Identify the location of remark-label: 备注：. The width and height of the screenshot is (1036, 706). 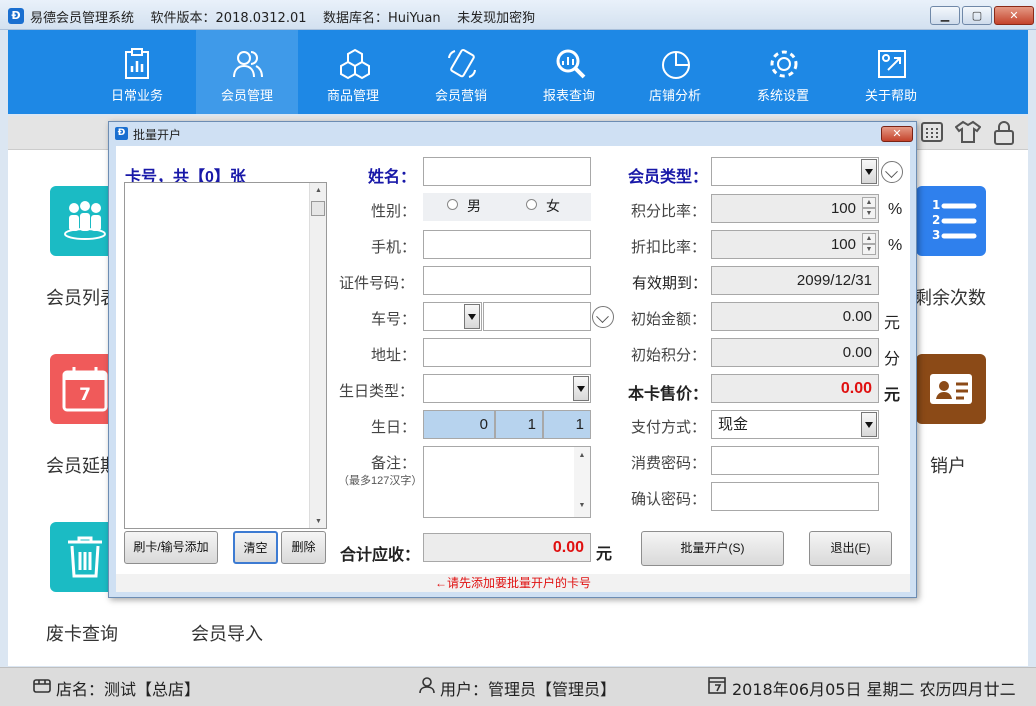
(394, 463).